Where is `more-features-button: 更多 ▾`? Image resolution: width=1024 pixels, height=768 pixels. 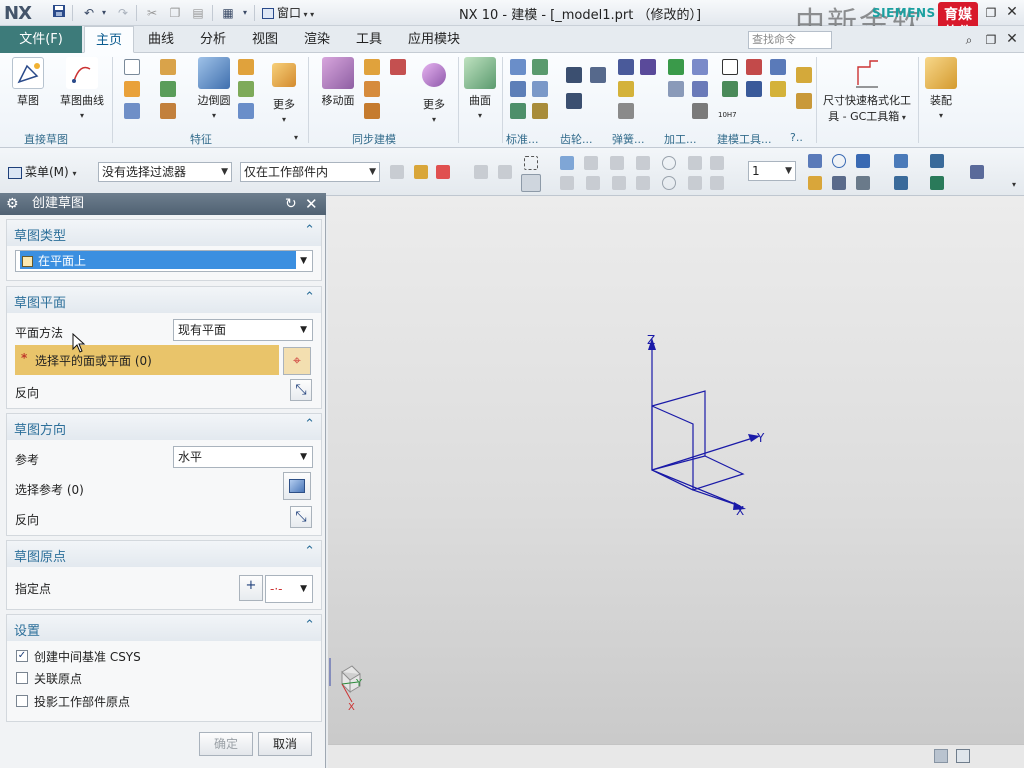
more-features-button: 更多 ▾ is located at coordinates (284, 91).